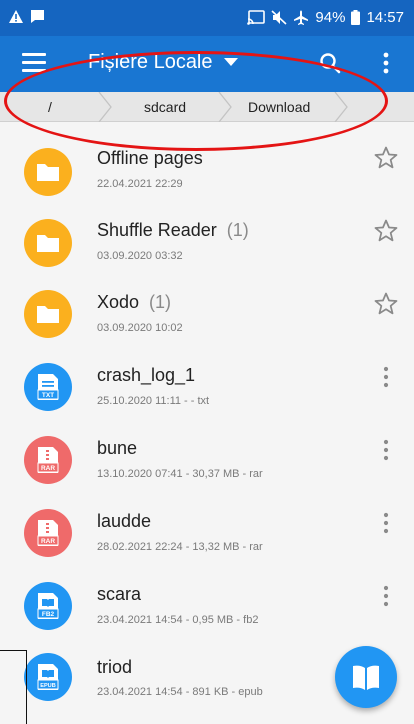 This screenshot has width=414, height=724. I want to click on breadcrumb-root: /, so click(50, 107).